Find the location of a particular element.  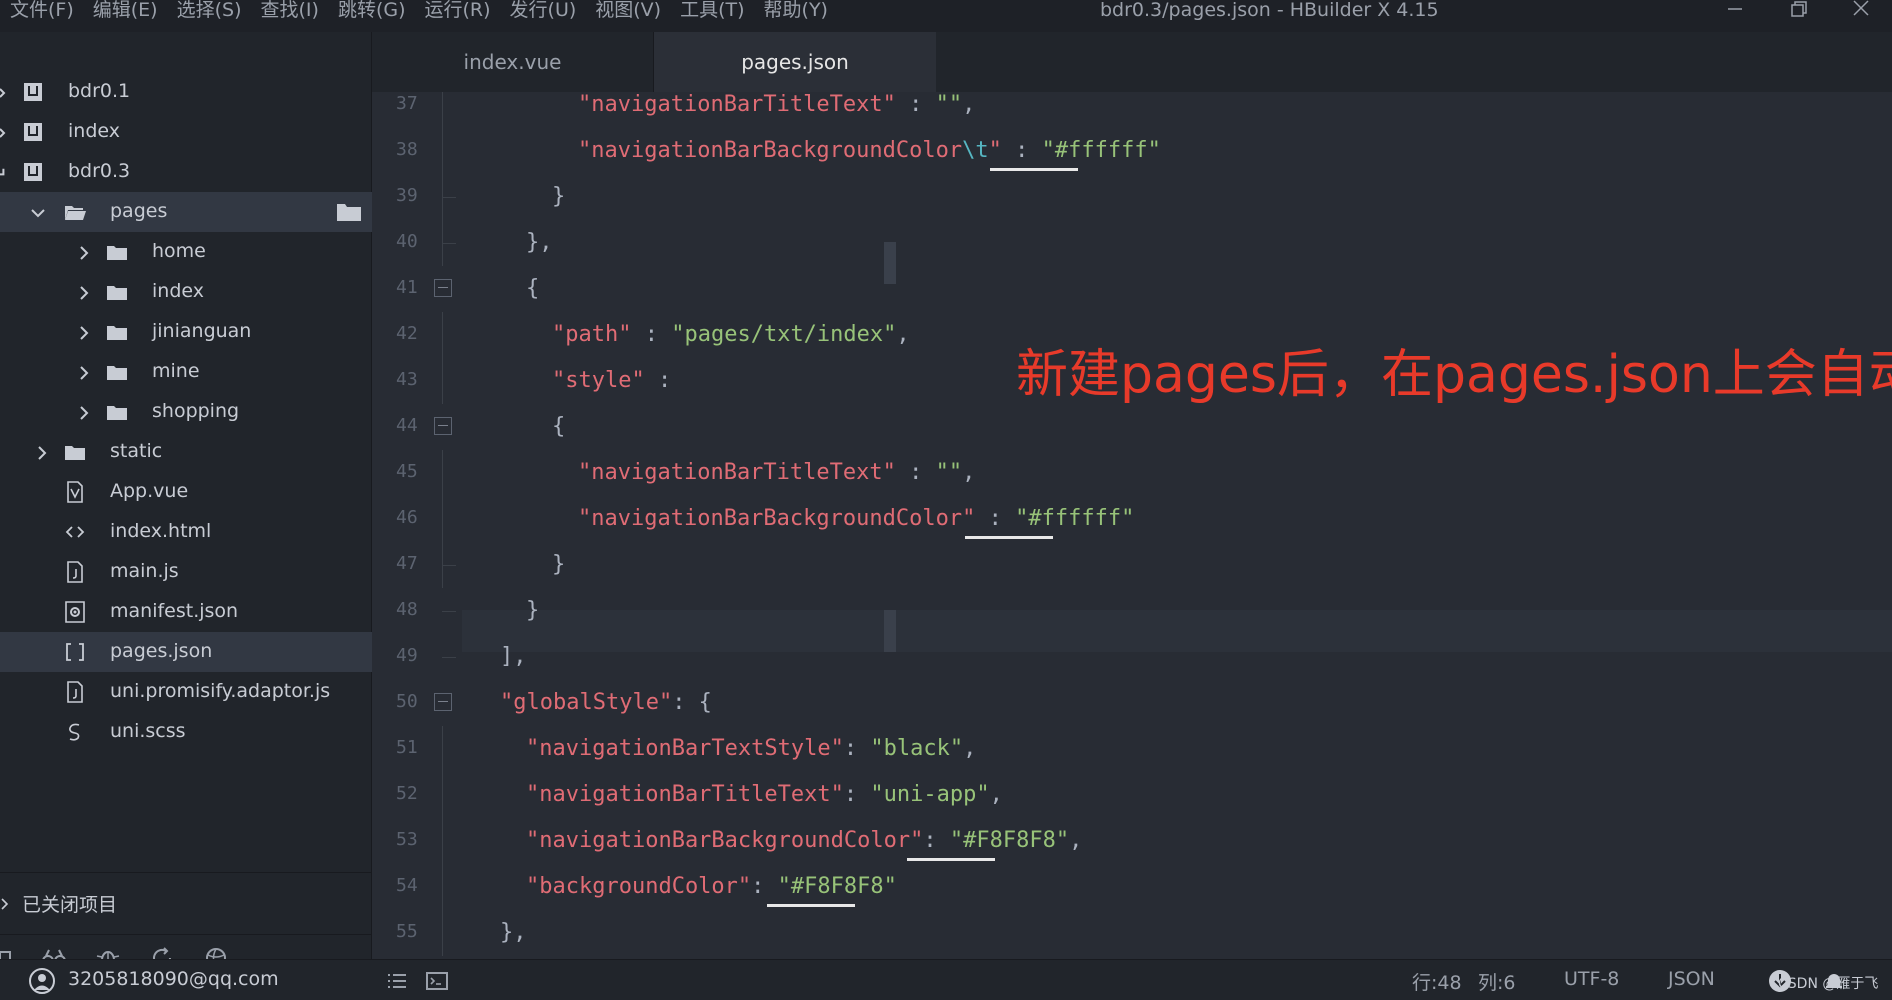

line-number: 45 is located at coordinates (407, 471).